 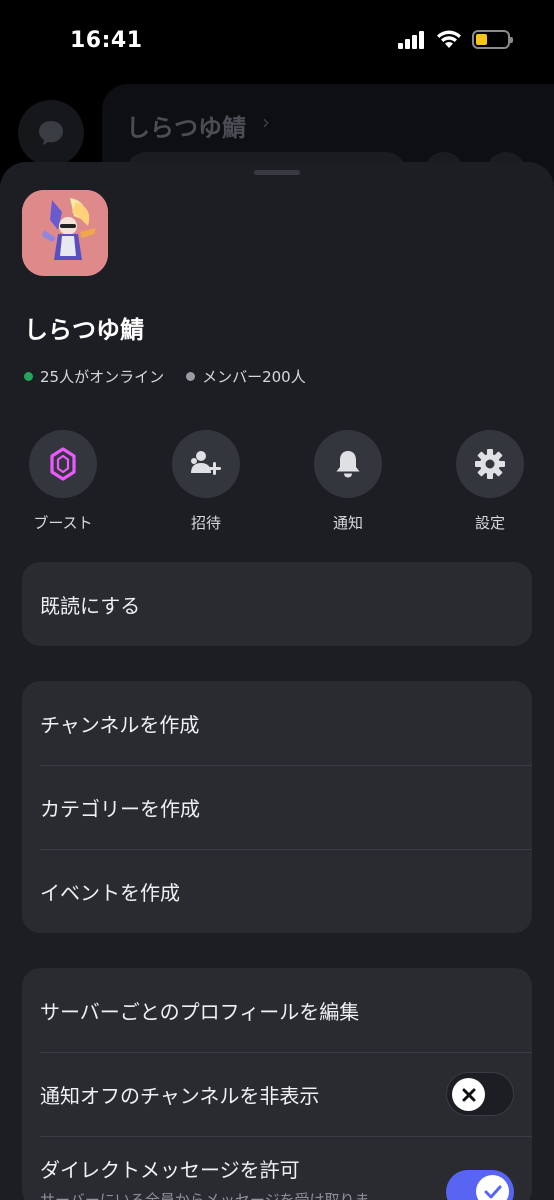 I want to click on mark-read-card: 既読にする, so click(x=277, y=604).